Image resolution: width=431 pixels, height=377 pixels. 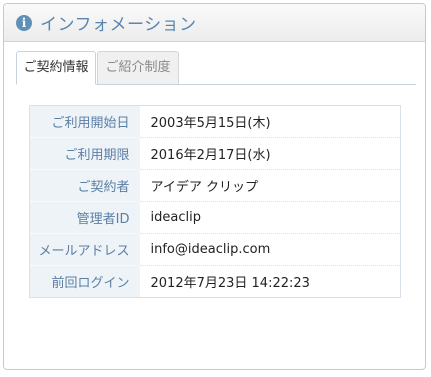 What do you see at coordinates (84, 281) in the screenshot?
I see `row-label-last-login: 前回ログイン` at bounding box center [84, 281].